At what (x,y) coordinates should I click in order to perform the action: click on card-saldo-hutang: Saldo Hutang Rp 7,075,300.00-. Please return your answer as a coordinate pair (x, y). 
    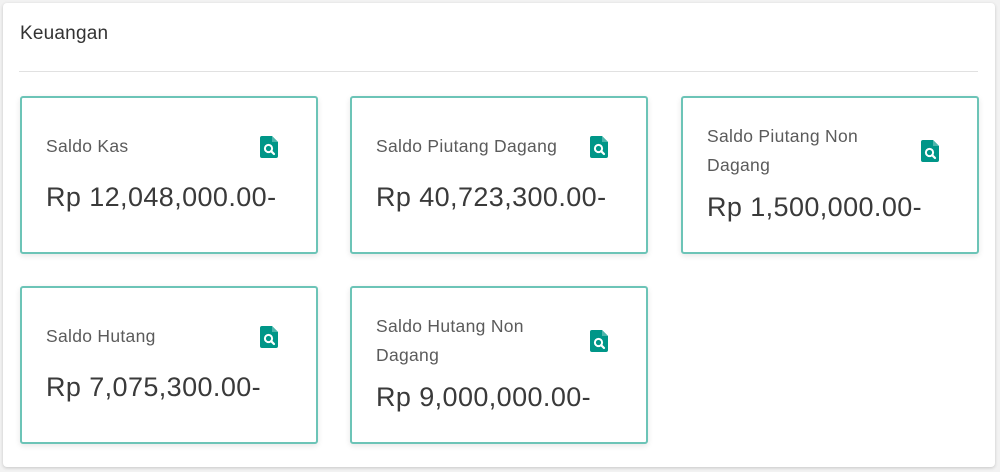
    Looking at the image, I should click on (169, 365).